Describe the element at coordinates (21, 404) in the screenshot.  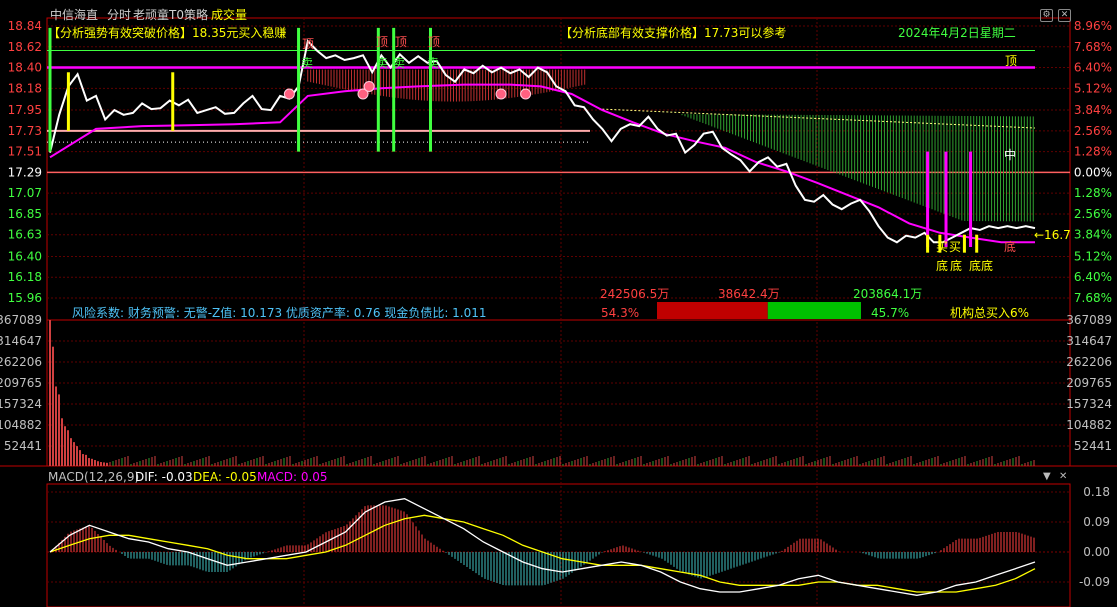
I see `volume-tick-label: 157324` at that location.